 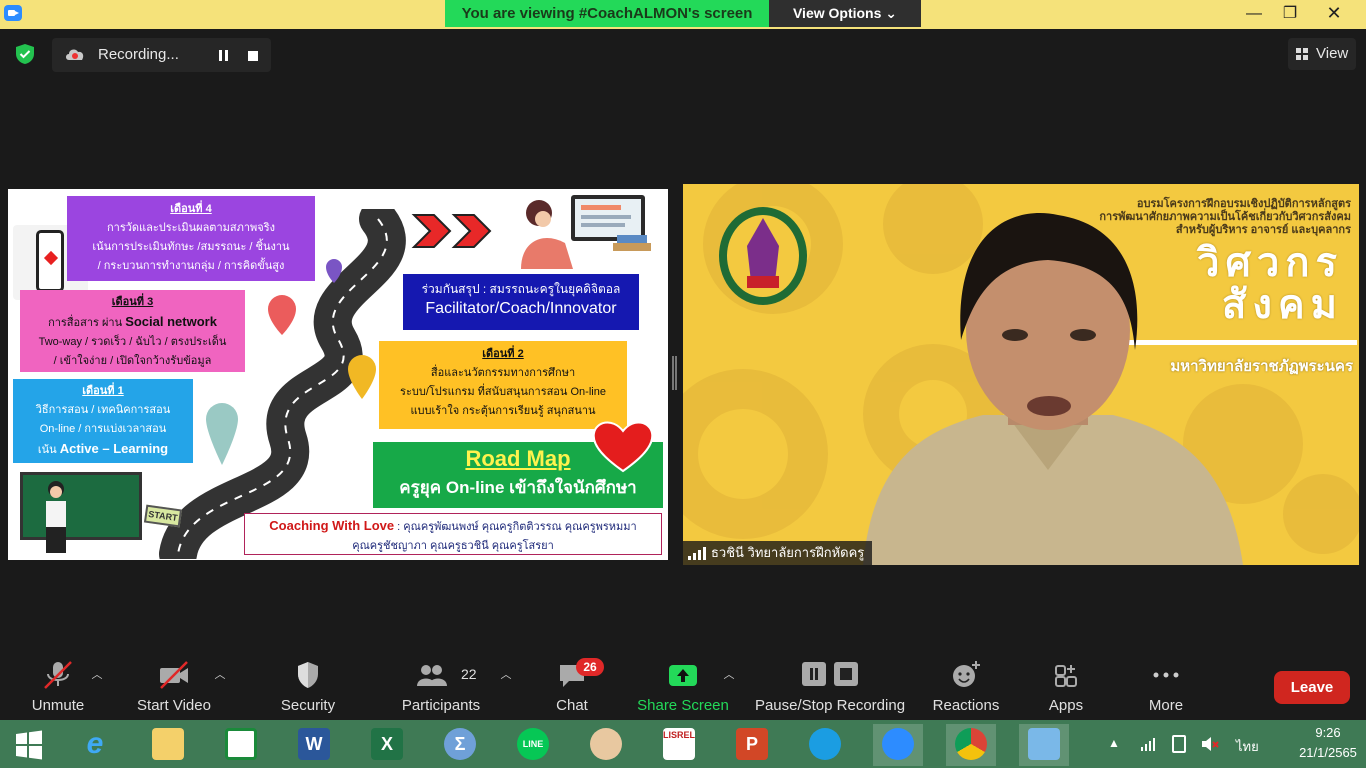 What do you see at coordinates (460, 745) in the screenshot?
I see `taskbar-math-app: Σ` at bounding box center [460, 745].